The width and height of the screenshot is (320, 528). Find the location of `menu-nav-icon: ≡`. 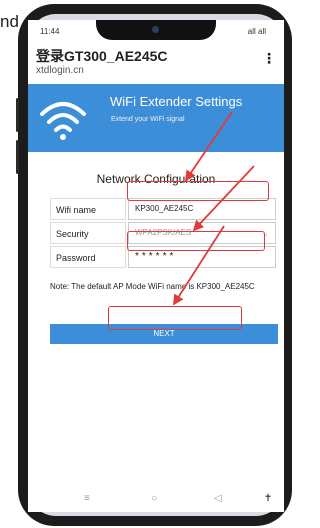

menu-nav-icon: ≡ is located at coordinates (87, 498).